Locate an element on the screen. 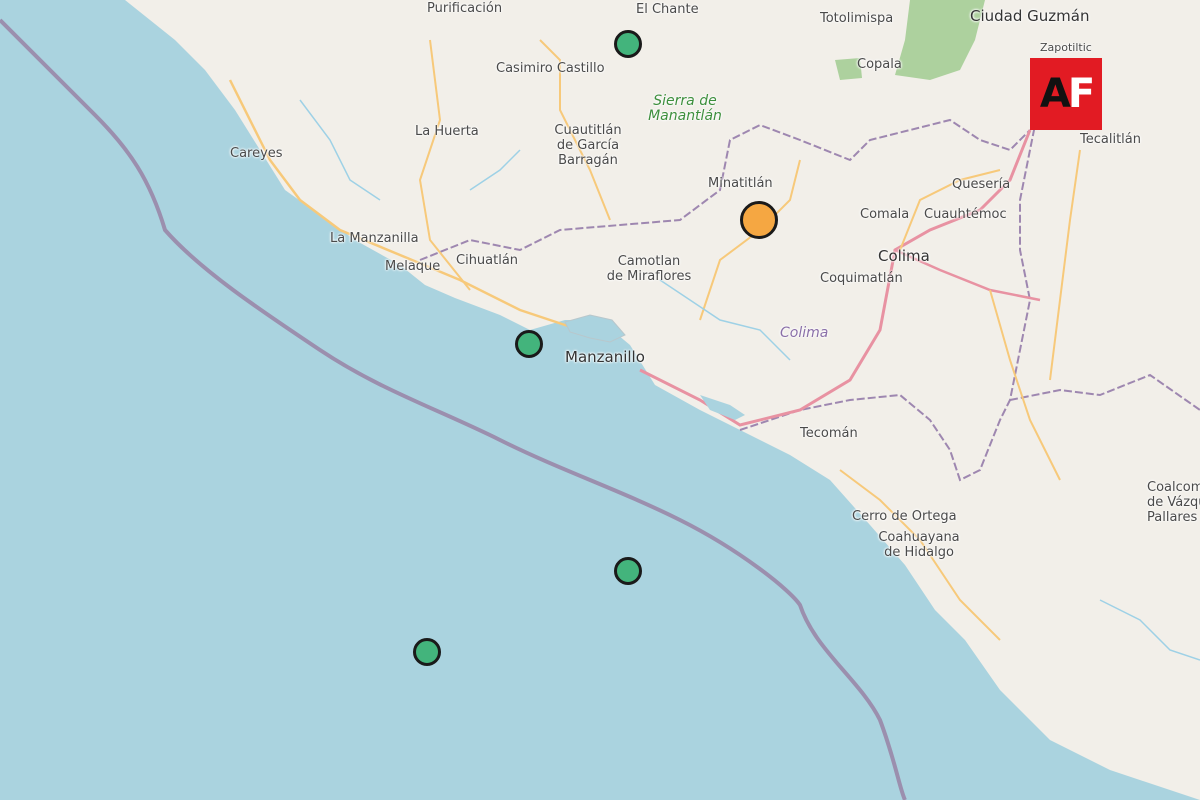 Image resolution: width=1200 pixels, height=800 pixels. epicenter-marker-el-chante is located at coordinates (628, 44).